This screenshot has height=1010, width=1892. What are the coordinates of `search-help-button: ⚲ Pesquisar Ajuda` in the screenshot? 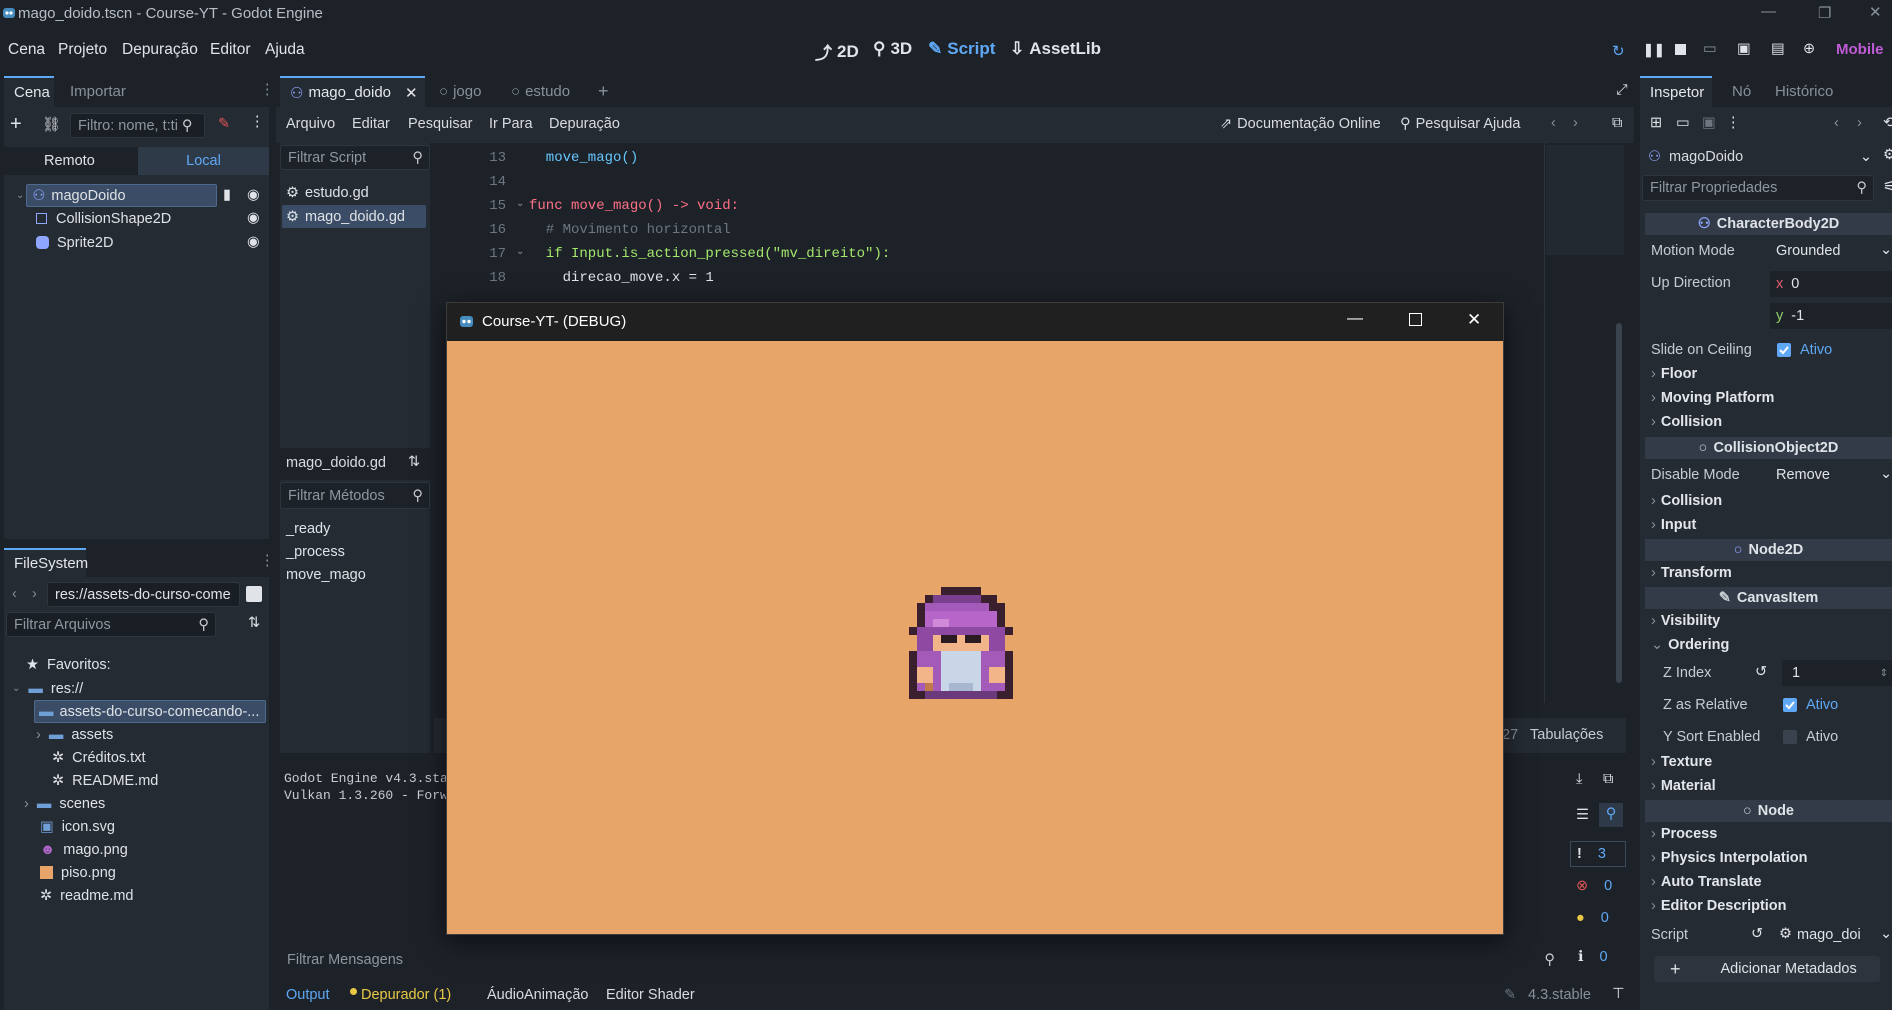 It's located at (1460, 124).